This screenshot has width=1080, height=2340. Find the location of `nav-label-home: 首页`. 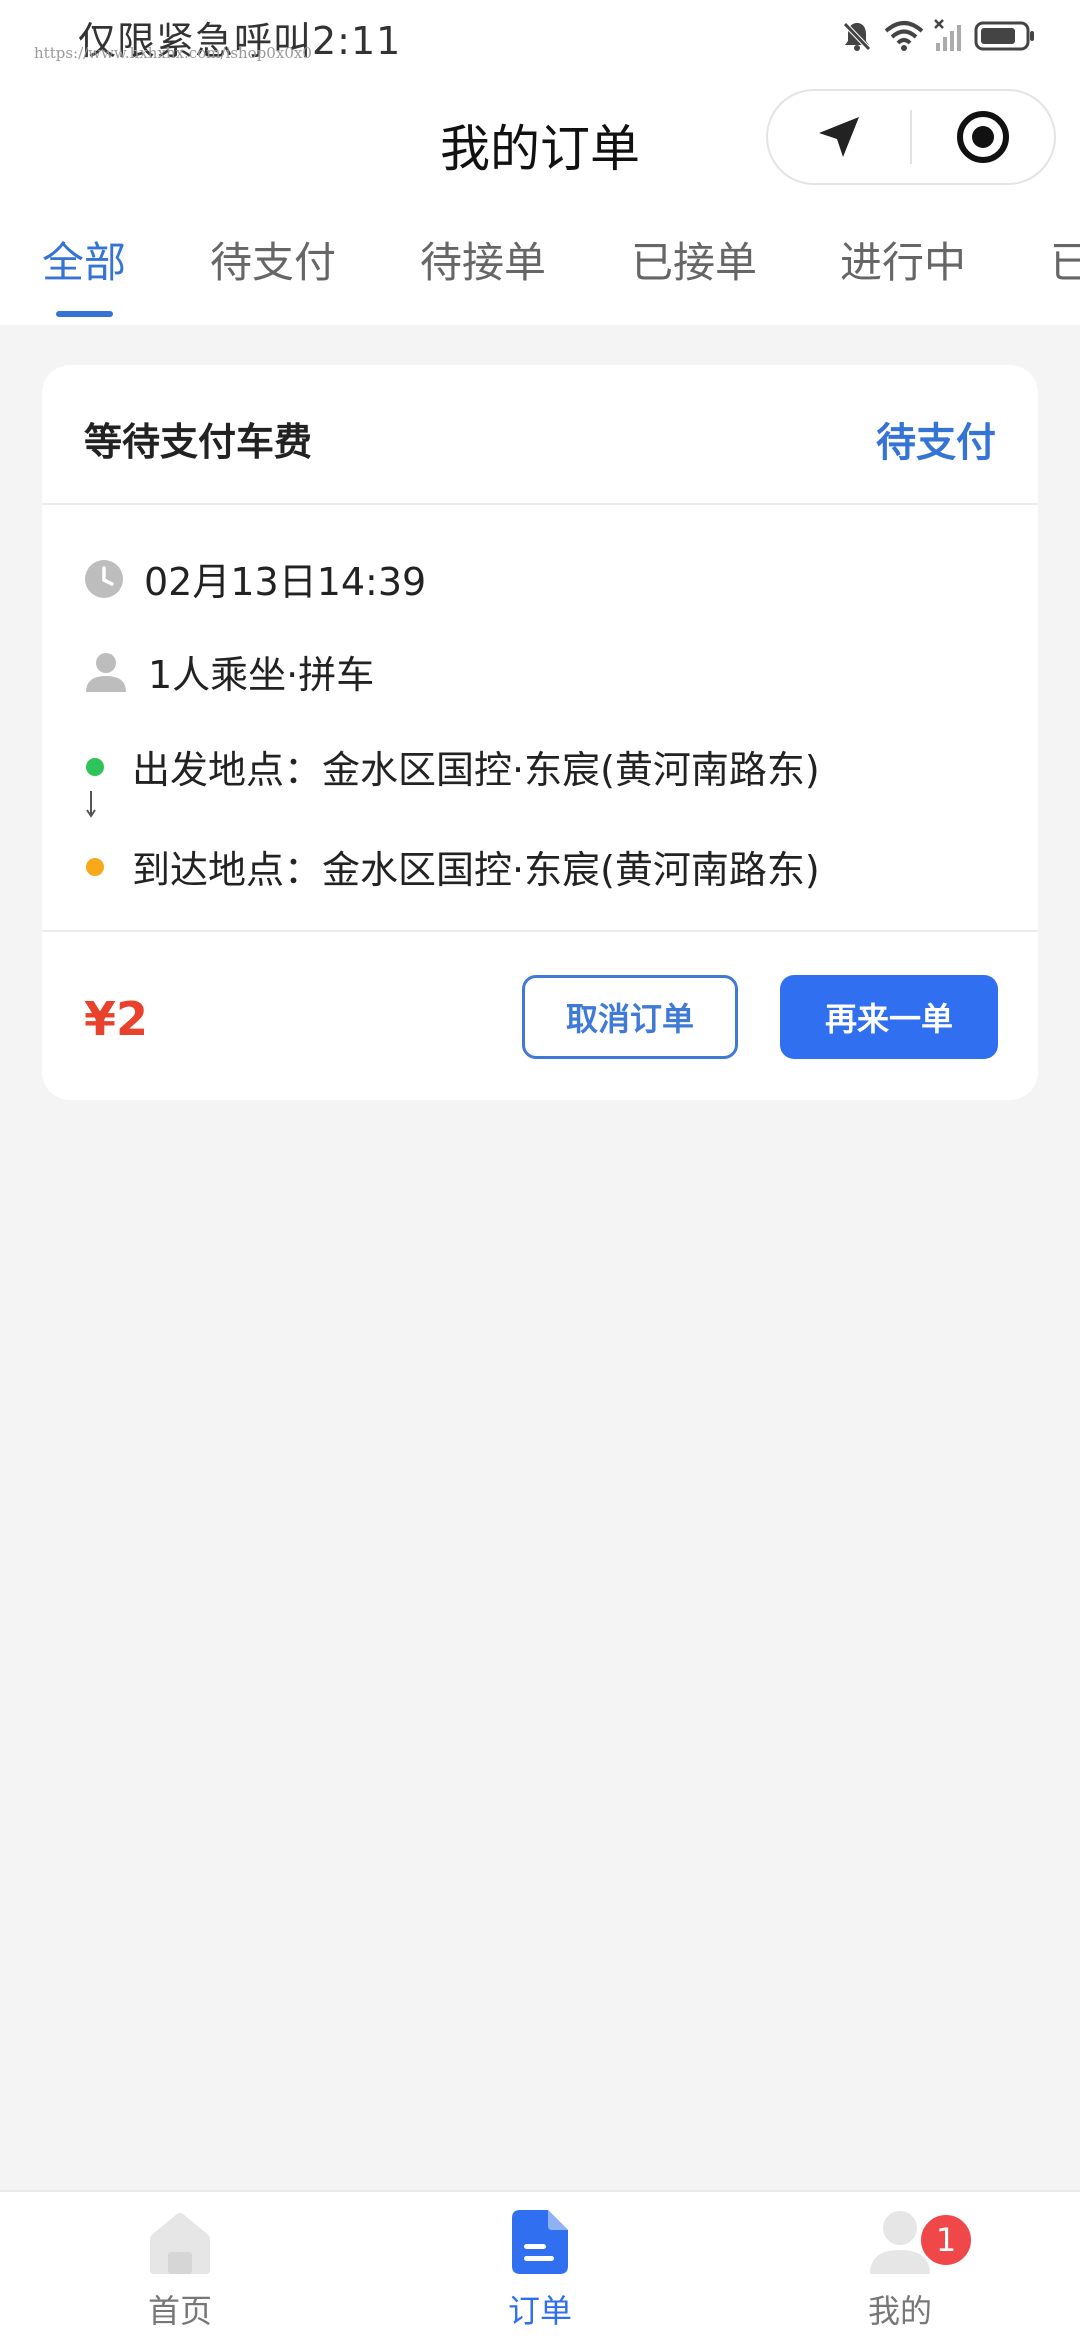

nav-label-home: 首页 is located at coordinates (179, 2311).